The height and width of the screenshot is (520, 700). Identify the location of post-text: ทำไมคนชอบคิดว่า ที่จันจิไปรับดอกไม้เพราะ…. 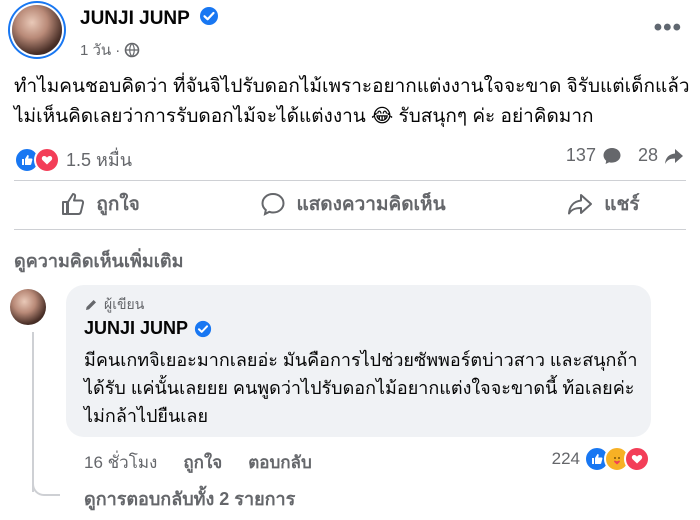
(352, 101).